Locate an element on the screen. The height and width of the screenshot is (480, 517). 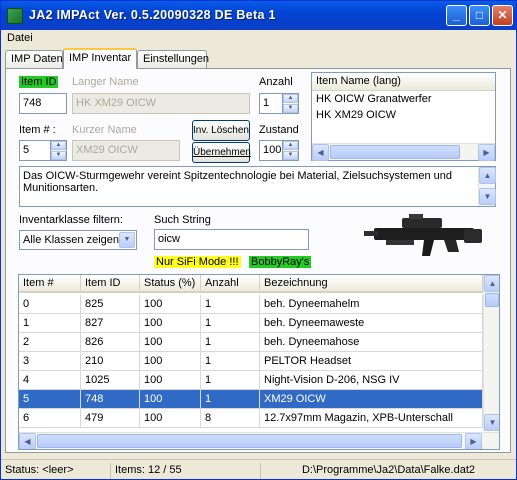
quantity-spinner: ▲ ▼ is located at coordinates (291, 103).